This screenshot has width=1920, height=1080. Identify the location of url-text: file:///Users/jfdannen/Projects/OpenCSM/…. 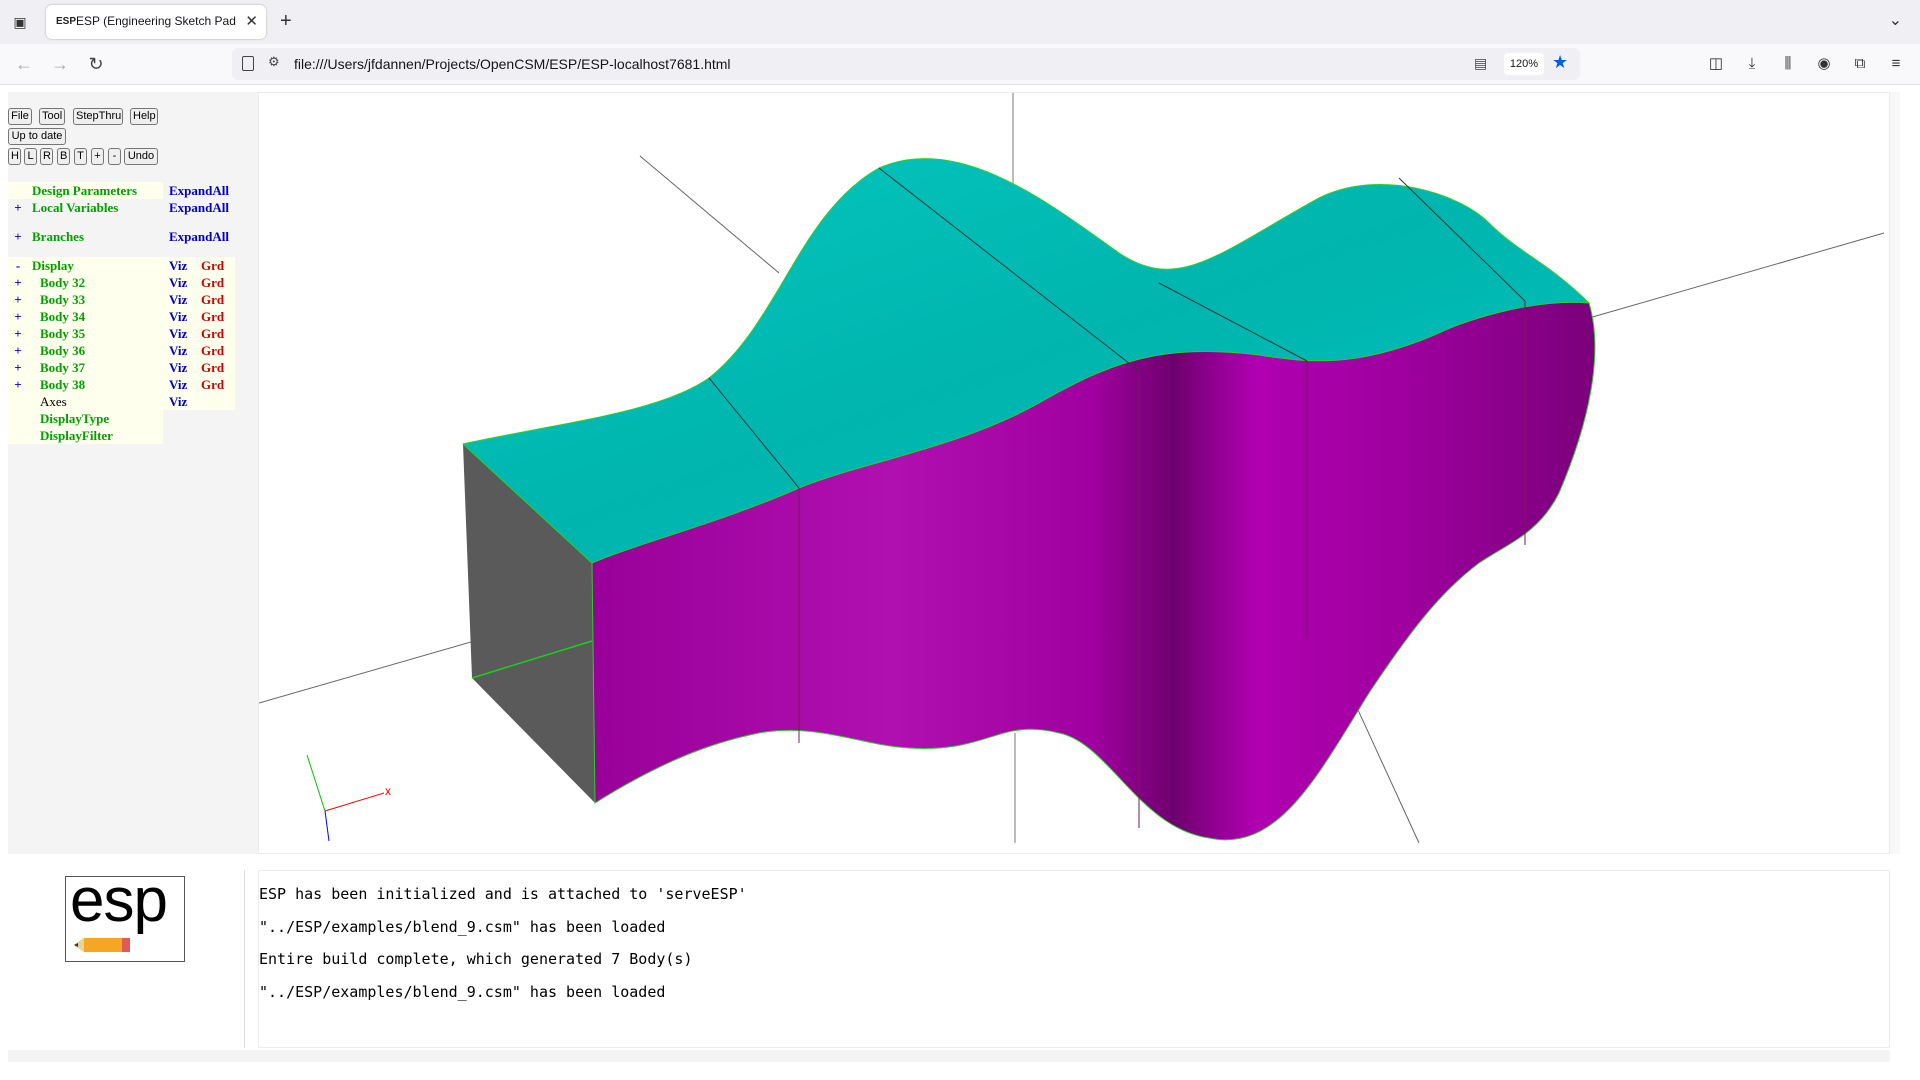
(512, 64).